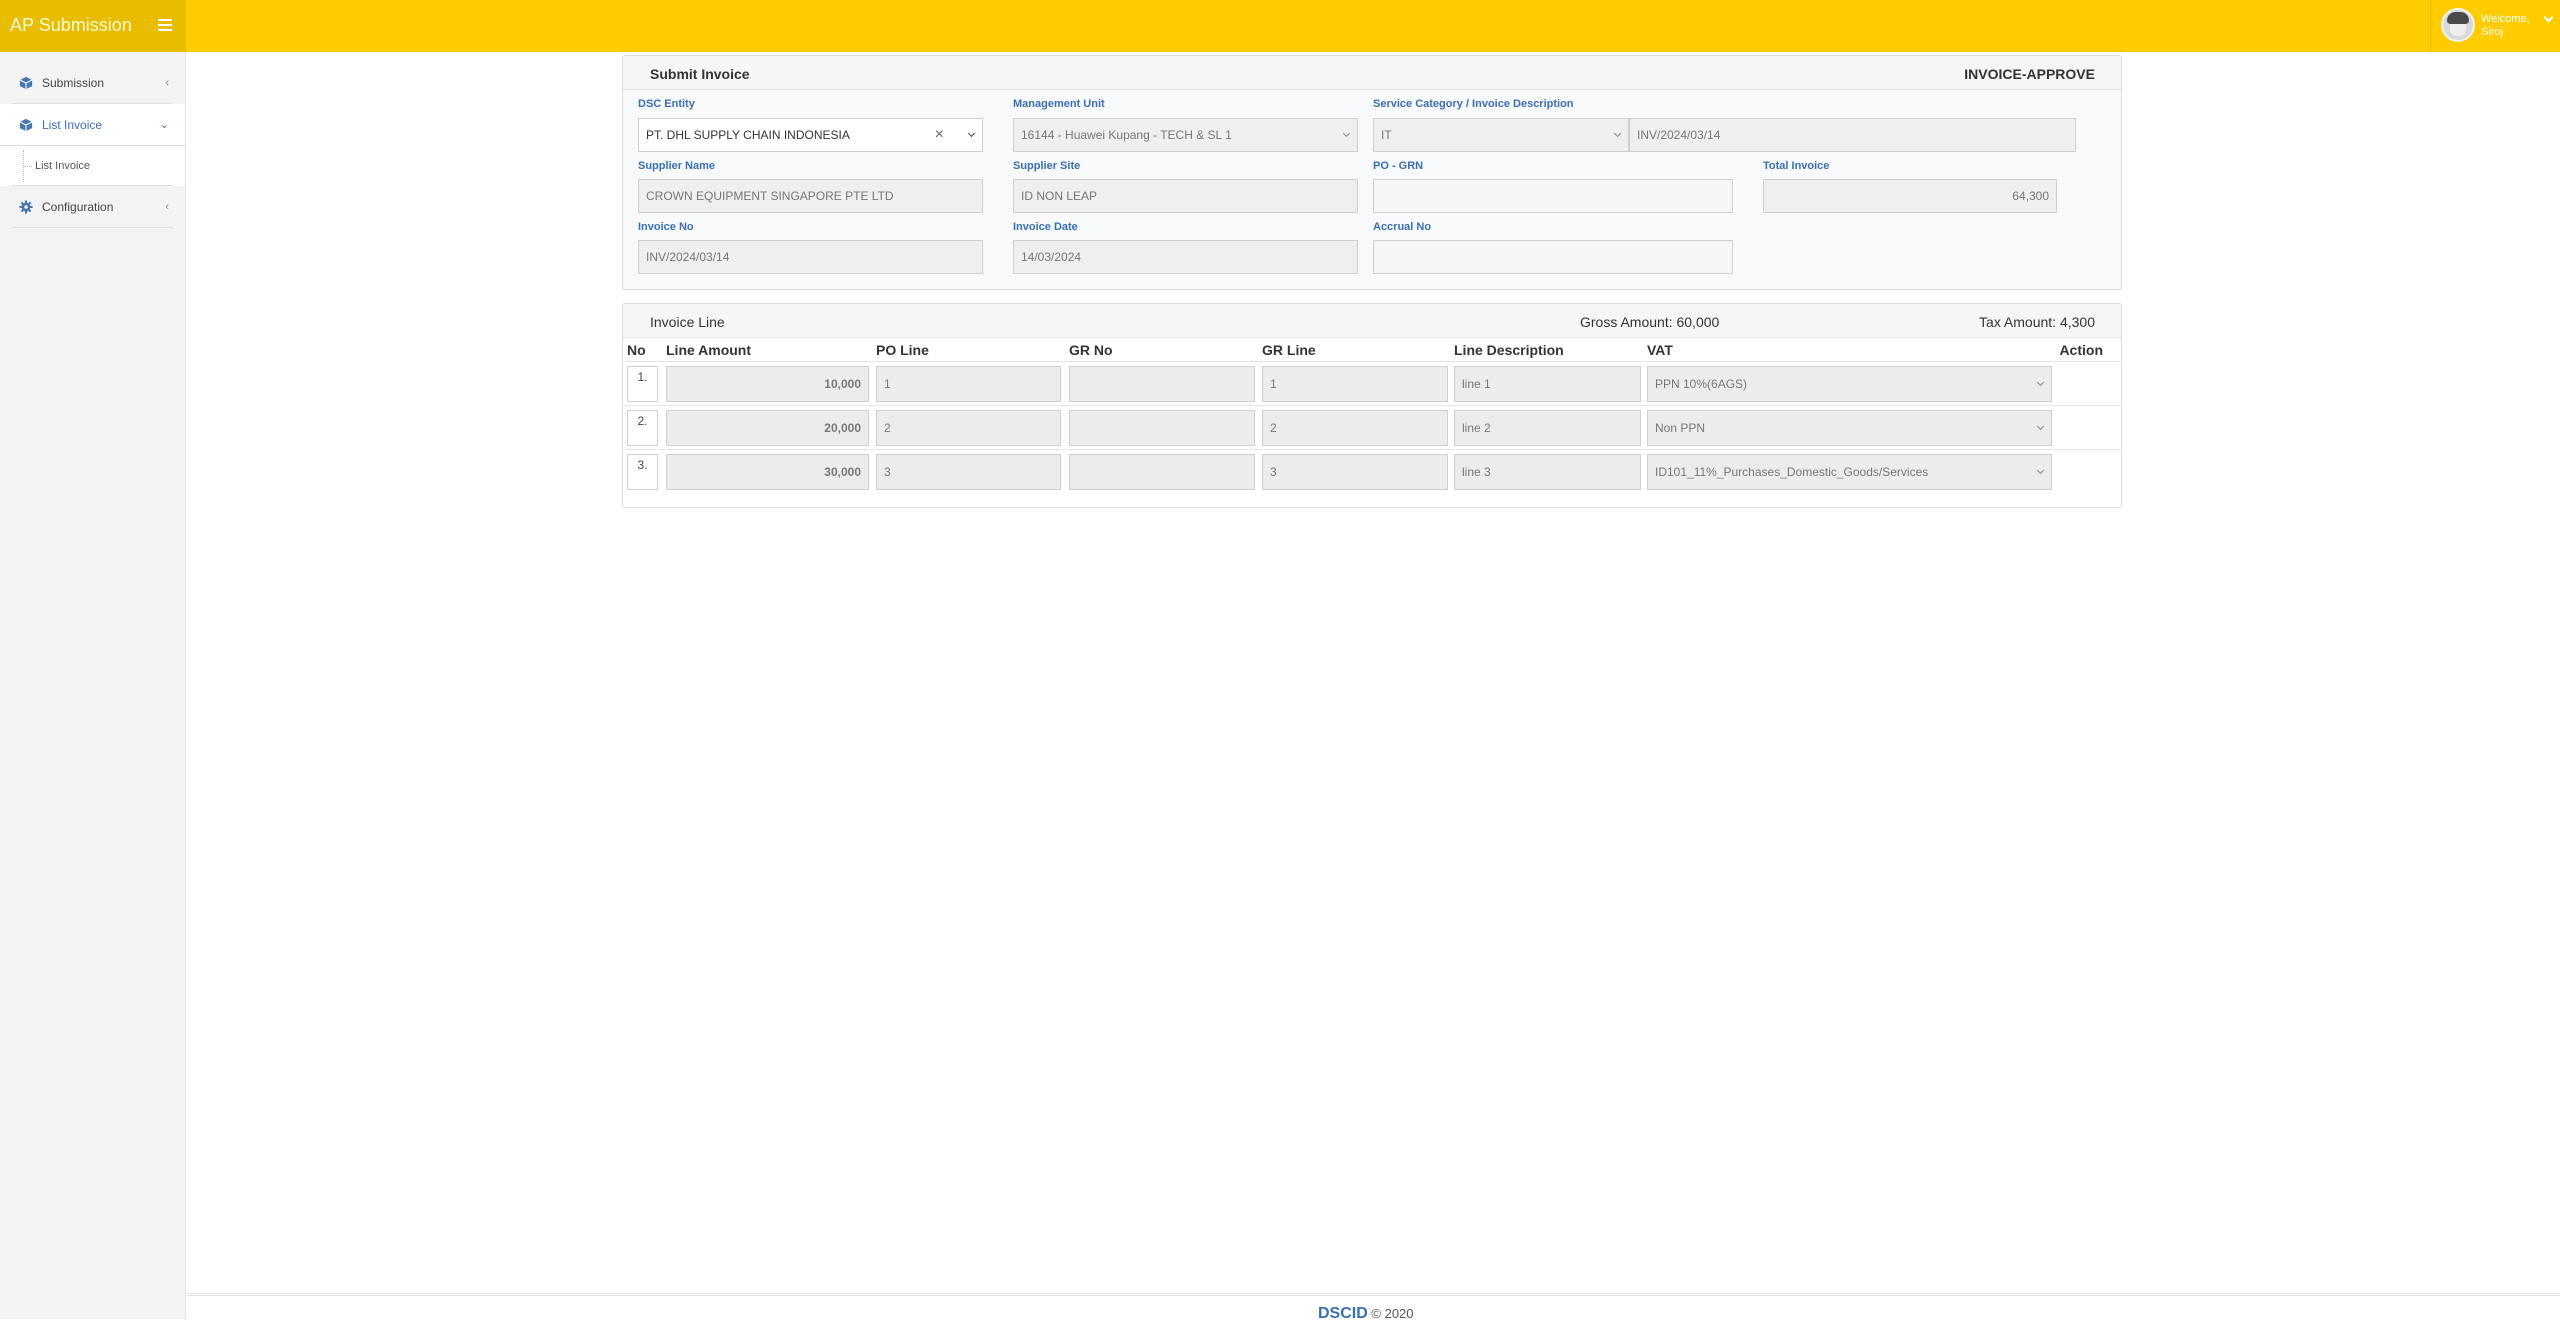 Image resolution: width=2560 pixels, height=1323 pixels. Describe the element at coordinates (1796, 166) in the screenshot. I see `total-invoice-label: Total Invoice` at that location.